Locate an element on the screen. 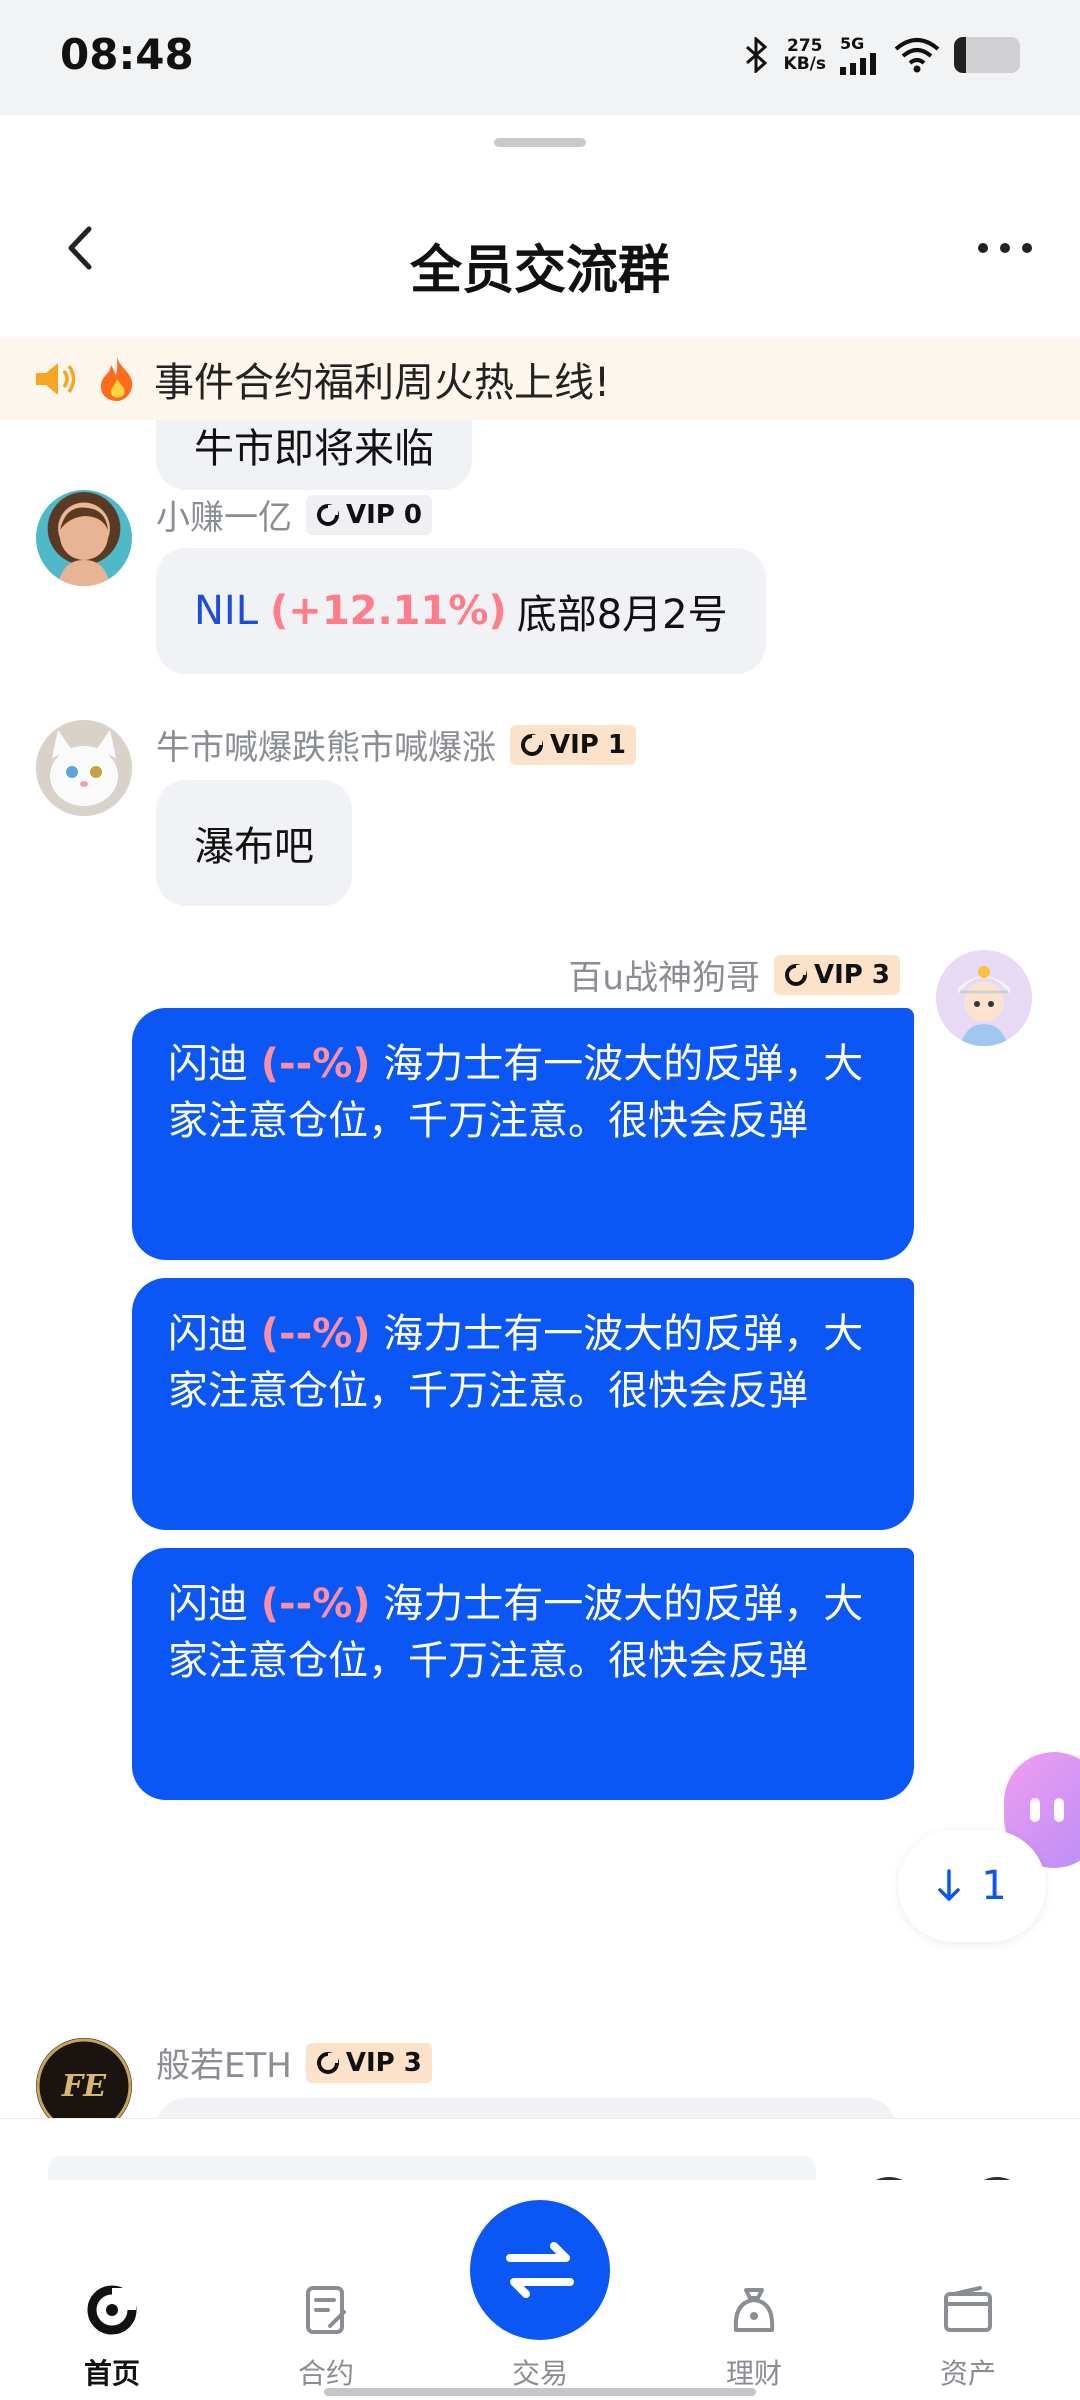 The height and width of the screenshot is (2400, 1080). announcement-bar: 事件合约福利周火热上线! is located at coordinates (540, 379).